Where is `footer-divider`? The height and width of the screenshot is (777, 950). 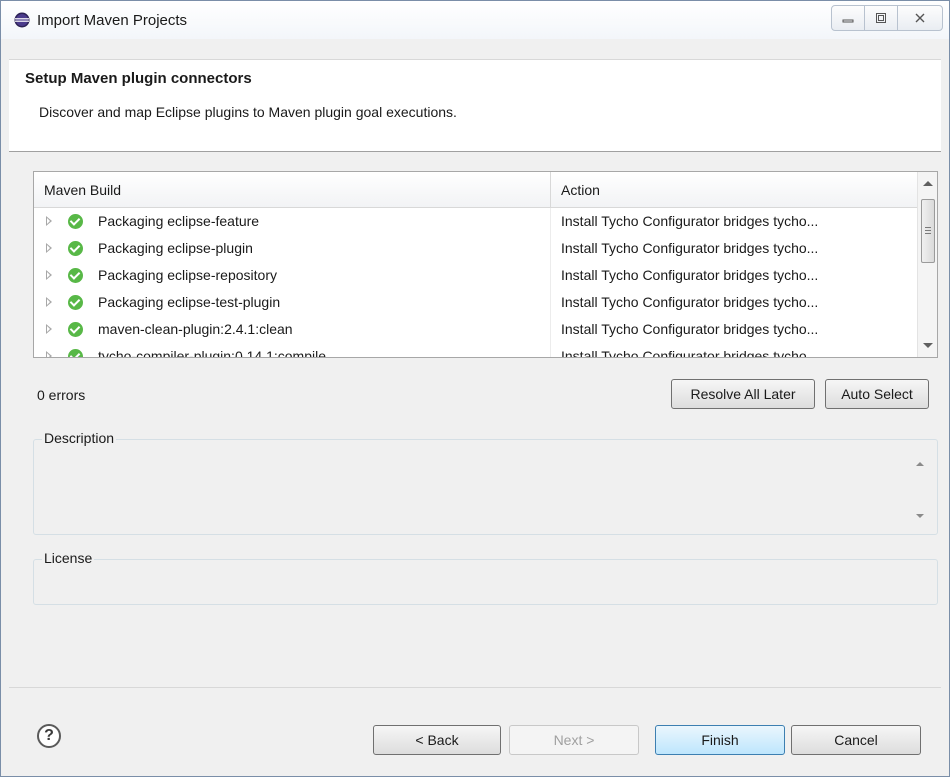 footer-divider is located at coordinates (475, 687).